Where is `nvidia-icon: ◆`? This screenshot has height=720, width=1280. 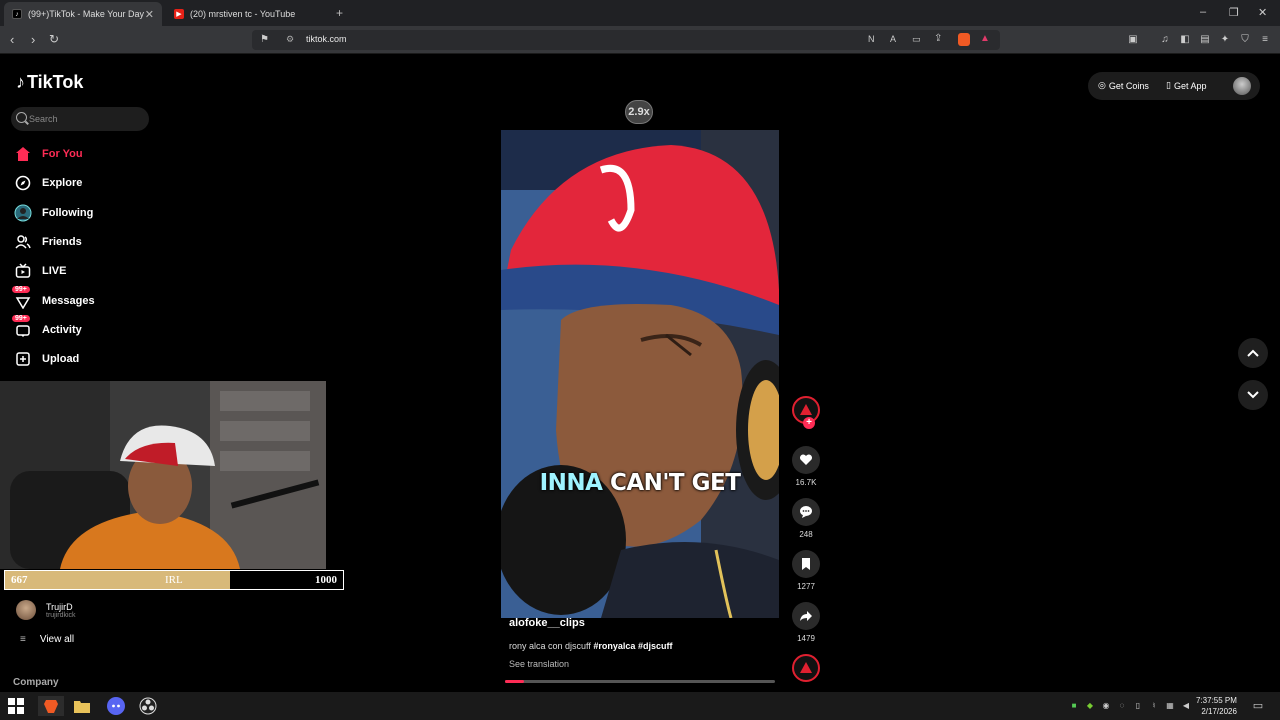
nvidia-icon: ◆ is located at coordinates (1090, 705).